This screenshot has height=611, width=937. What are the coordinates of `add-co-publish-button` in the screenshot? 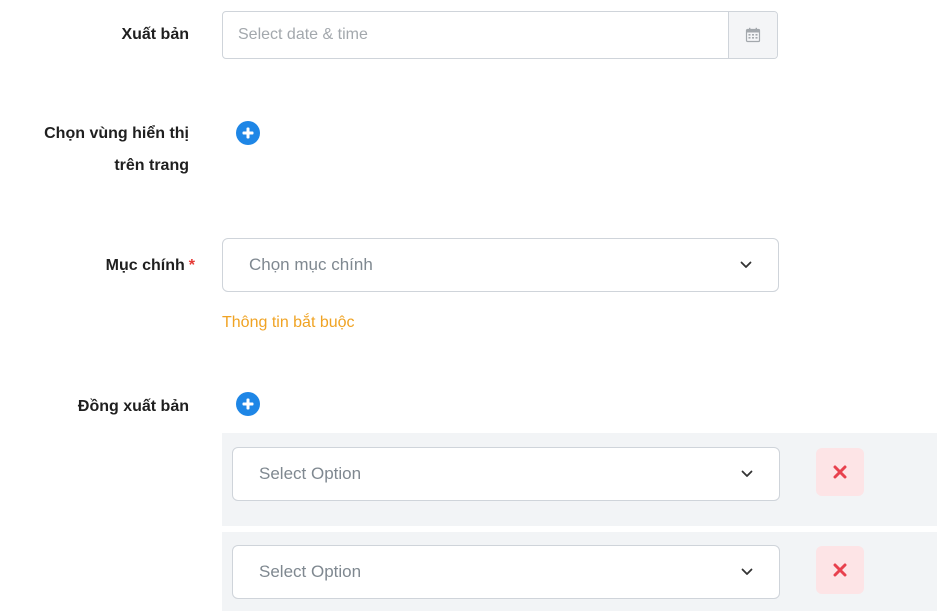 It's located at (248, 404).